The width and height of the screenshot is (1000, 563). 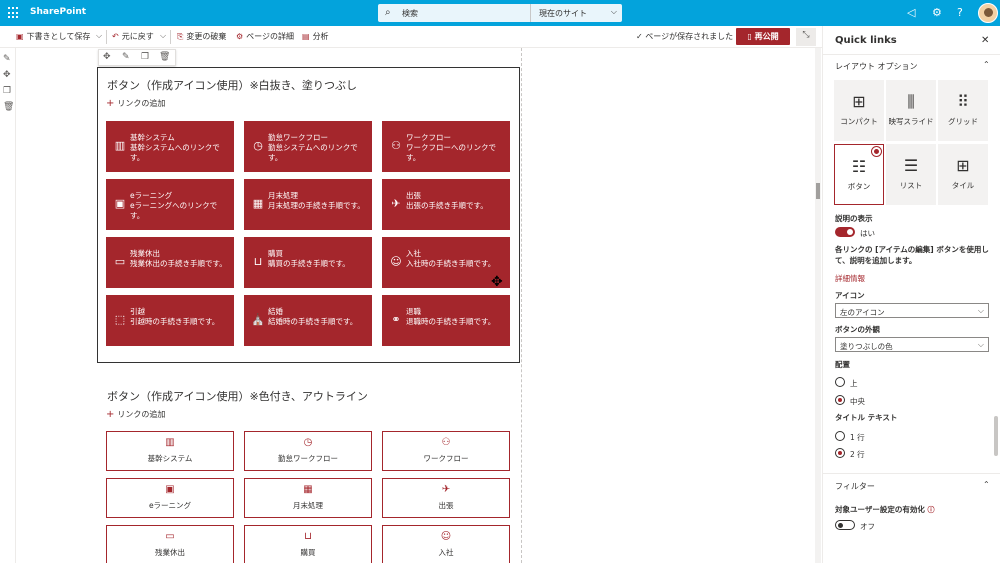 I want to click on canvas-scrollbar, so click(x=818, y=305).